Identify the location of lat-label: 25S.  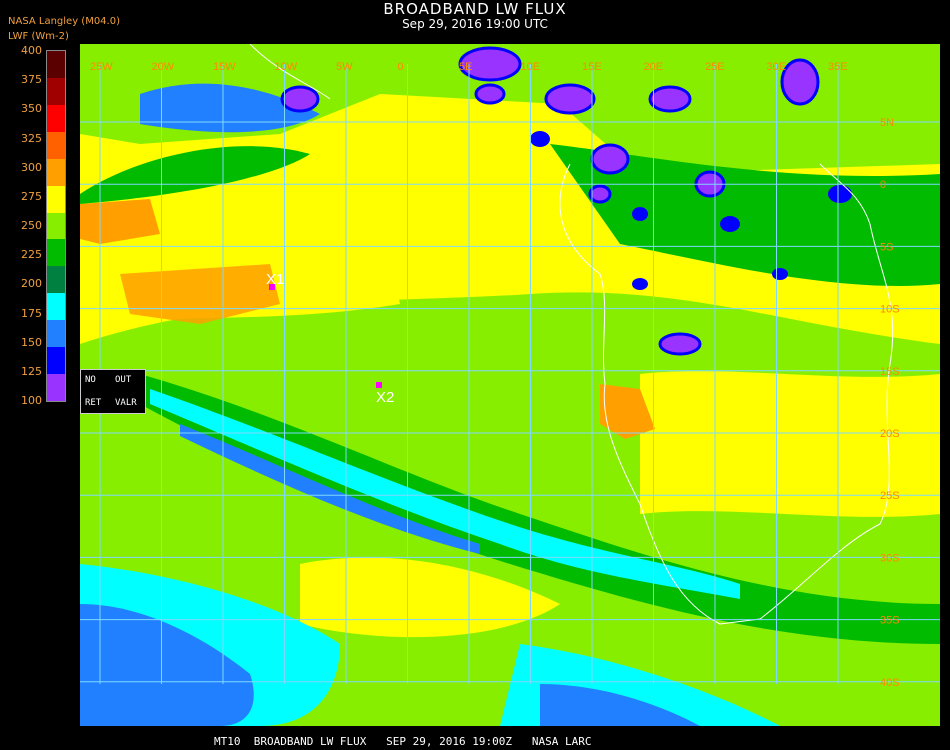
(890, 496).